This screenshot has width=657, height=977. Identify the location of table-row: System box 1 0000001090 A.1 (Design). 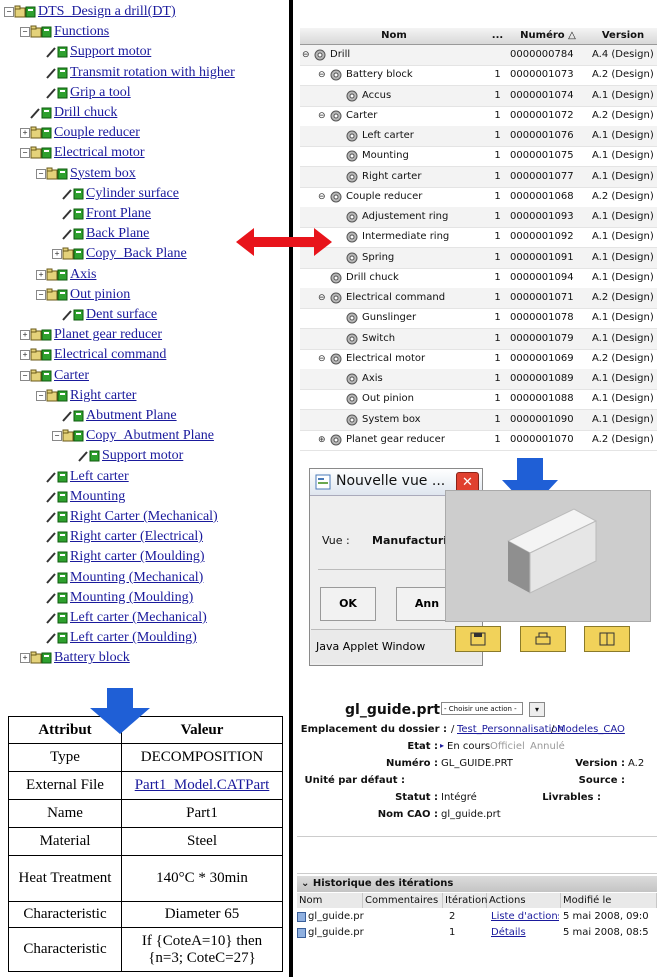
(478, 420).